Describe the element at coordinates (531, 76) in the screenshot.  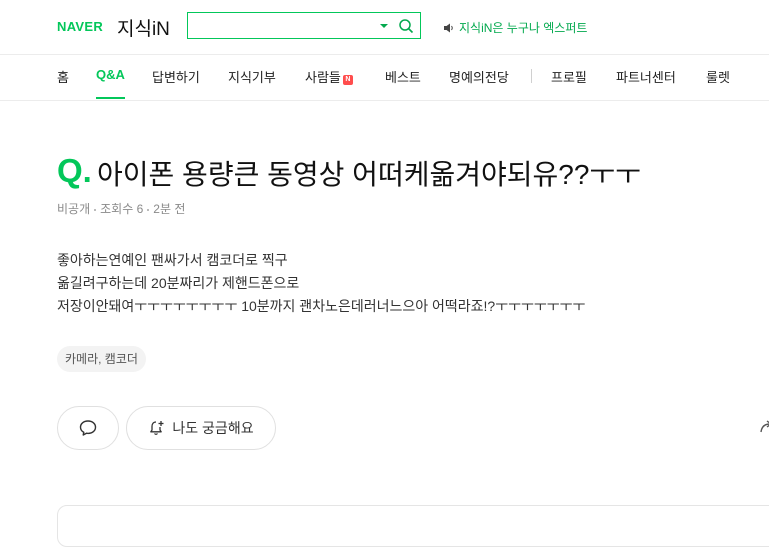
I see `nav-divider` at that location.